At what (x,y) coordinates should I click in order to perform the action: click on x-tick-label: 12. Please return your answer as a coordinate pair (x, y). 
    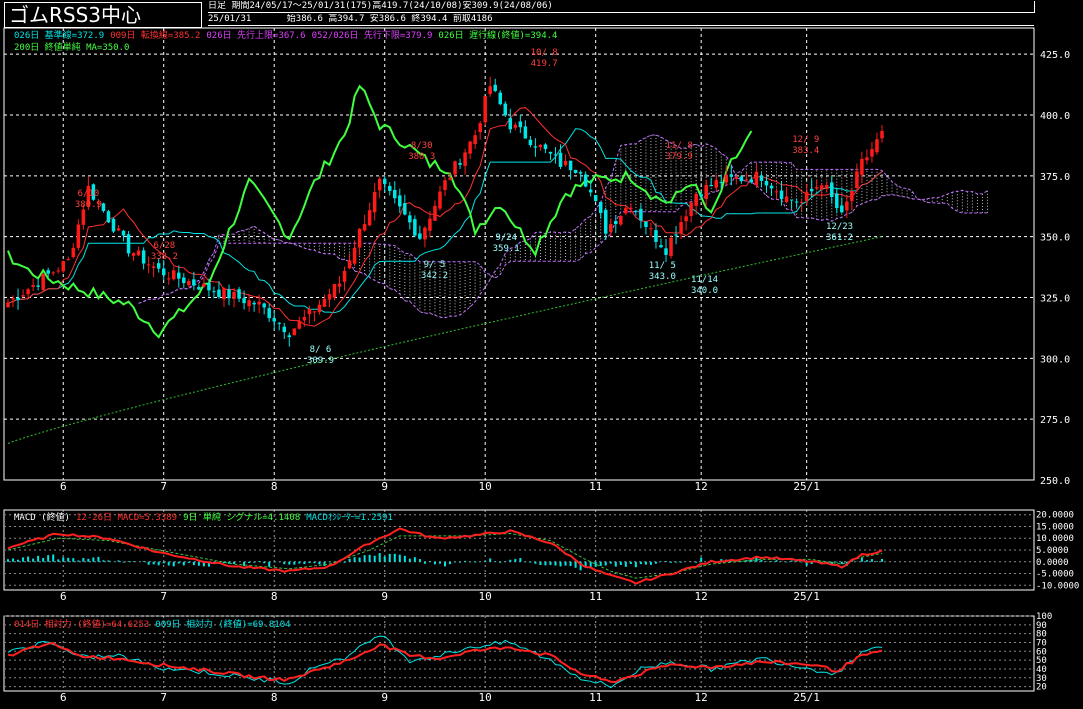
    Looking at the image, I should click on (701, 486).